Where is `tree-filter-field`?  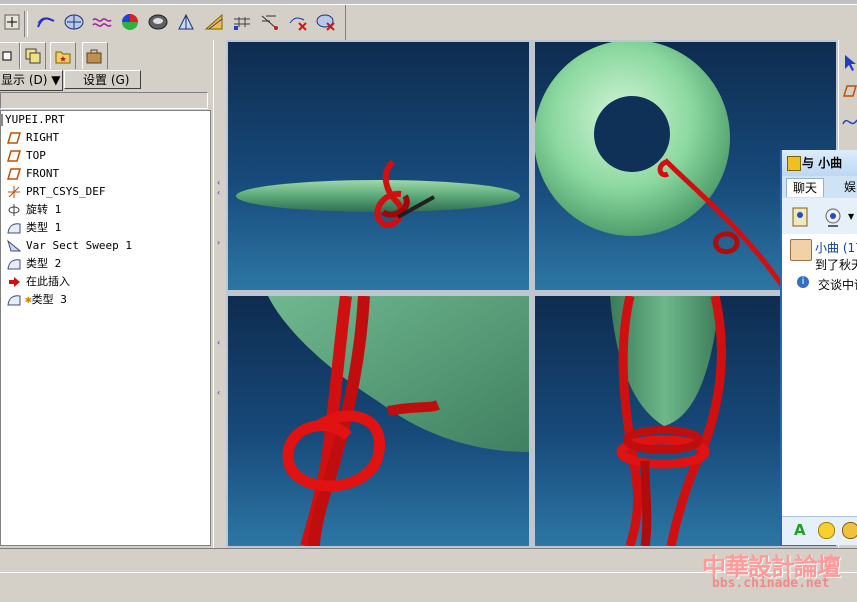
tree-filter-field is located at coordinates (104, 100).